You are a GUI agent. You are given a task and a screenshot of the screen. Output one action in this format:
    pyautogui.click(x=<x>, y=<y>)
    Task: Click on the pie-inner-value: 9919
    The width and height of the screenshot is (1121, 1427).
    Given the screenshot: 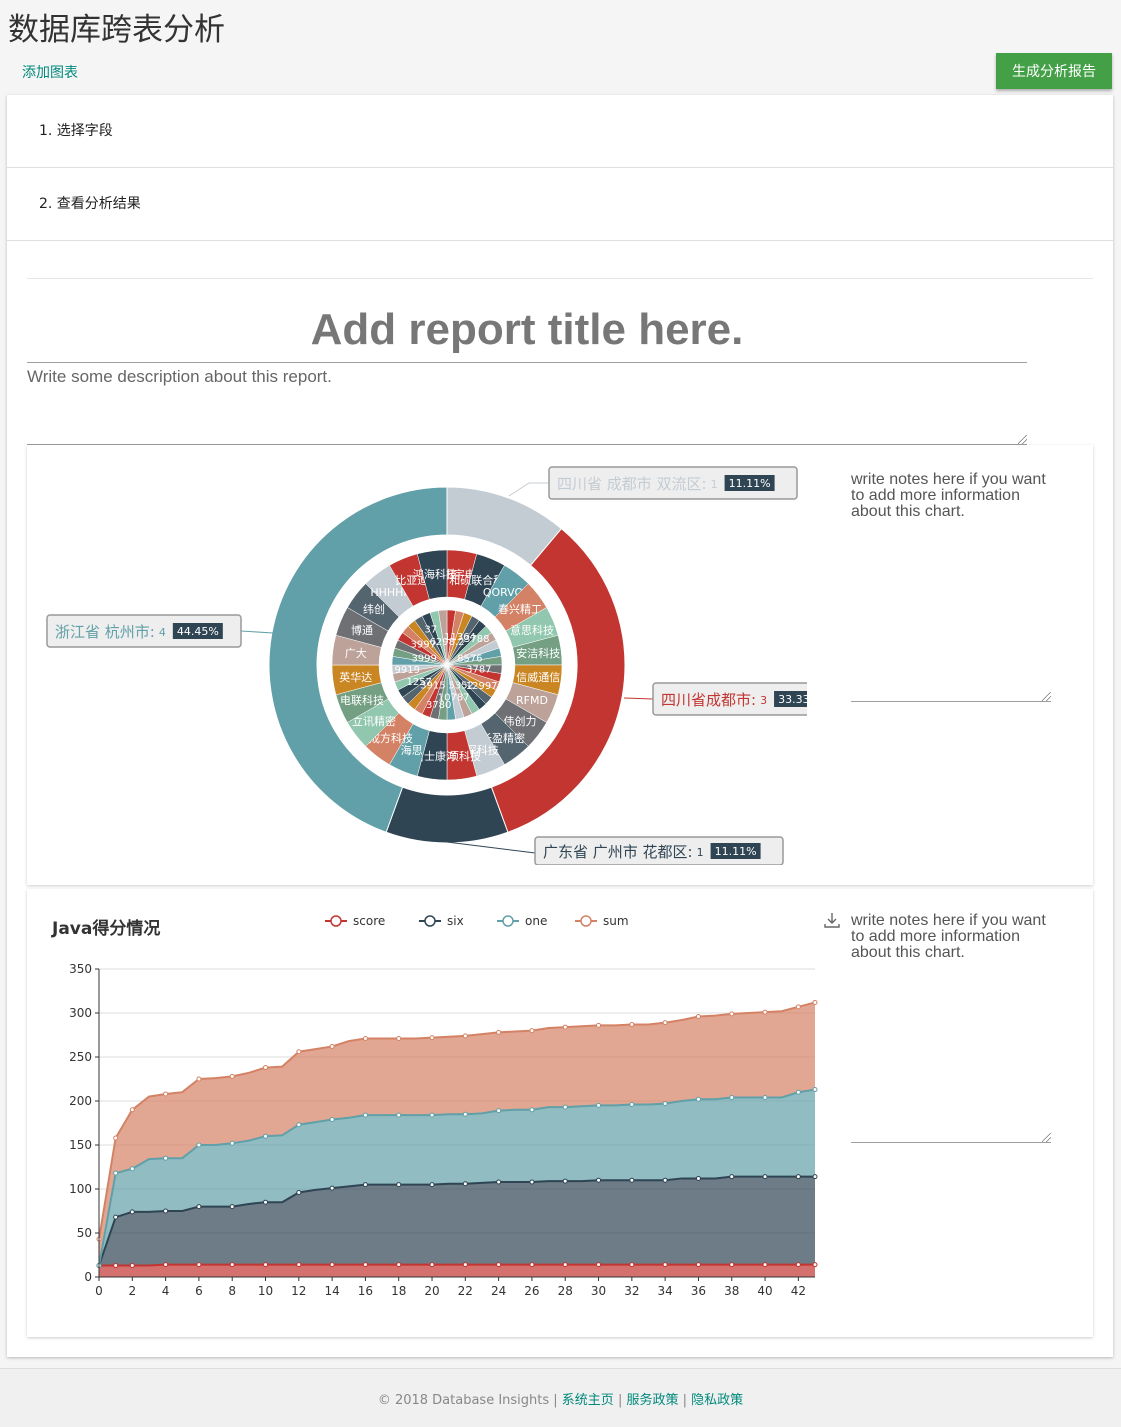 What is the action you would take?
    pyautogui.click(x=406, y=670)
    